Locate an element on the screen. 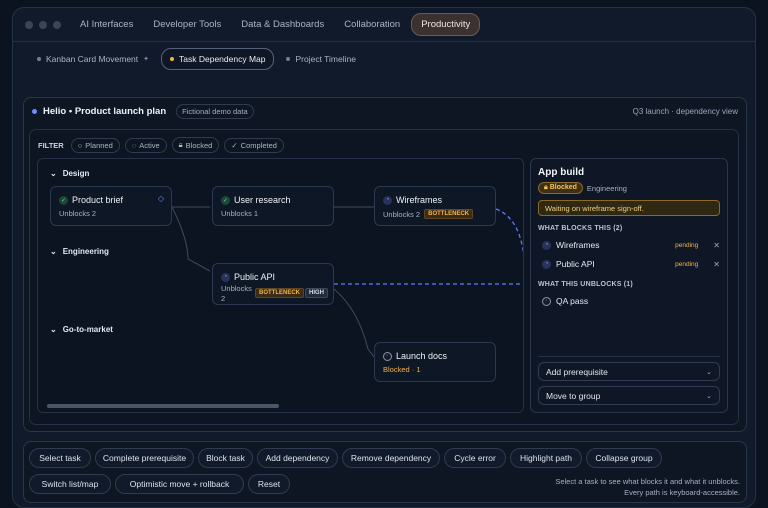 The image size is (768, 508). tab-developer-tools: Developer Tools is located at coordinates (187, 24).